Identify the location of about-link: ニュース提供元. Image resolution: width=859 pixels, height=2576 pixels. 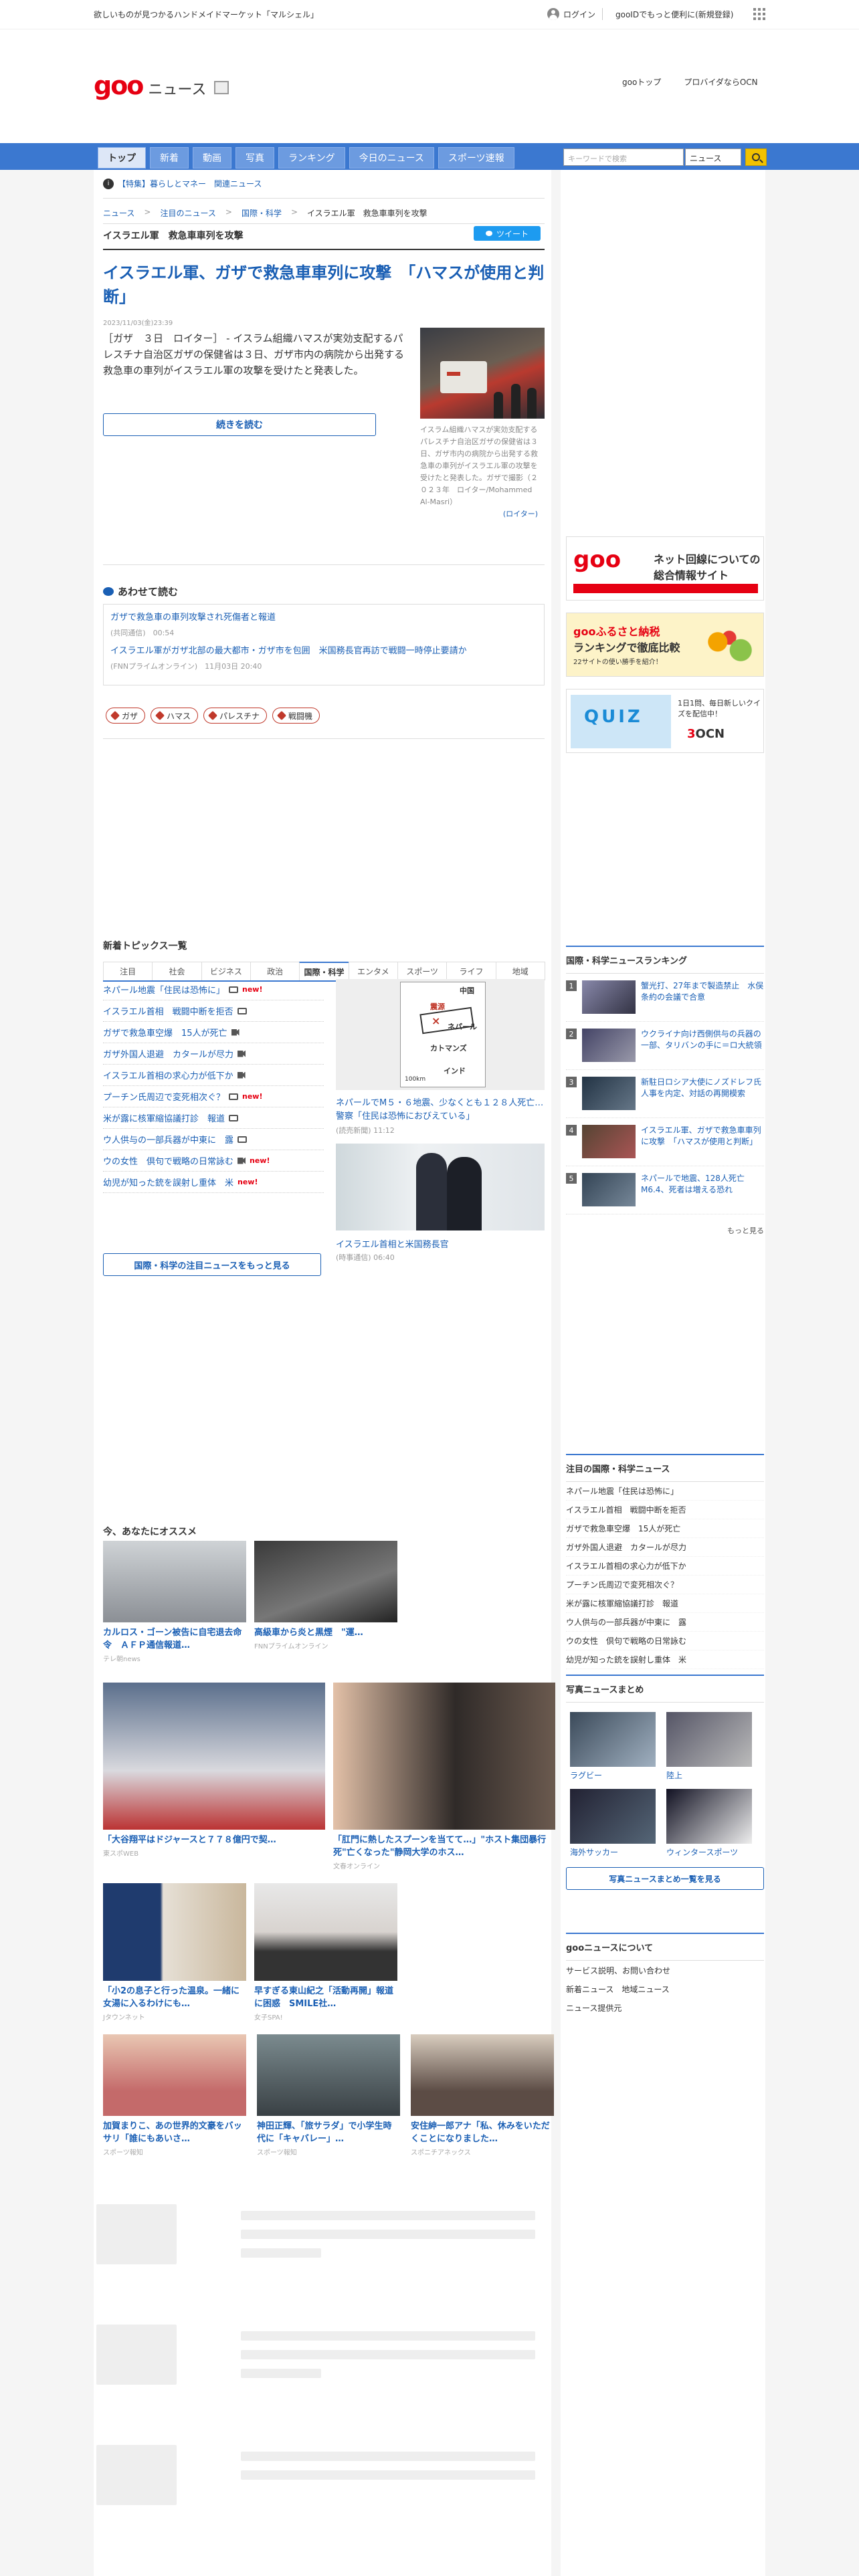
(665, 2007).